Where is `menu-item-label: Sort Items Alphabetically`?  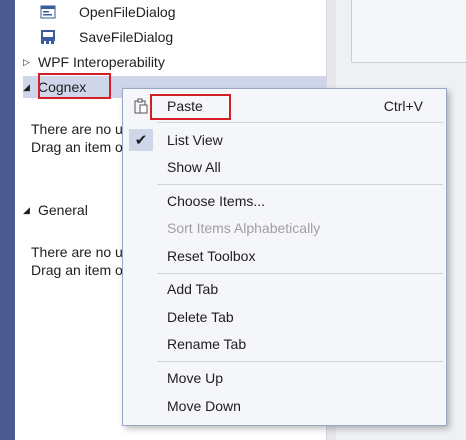 menu-item-label: Sort Items Alphabetically is located at coordinates (244, 228).